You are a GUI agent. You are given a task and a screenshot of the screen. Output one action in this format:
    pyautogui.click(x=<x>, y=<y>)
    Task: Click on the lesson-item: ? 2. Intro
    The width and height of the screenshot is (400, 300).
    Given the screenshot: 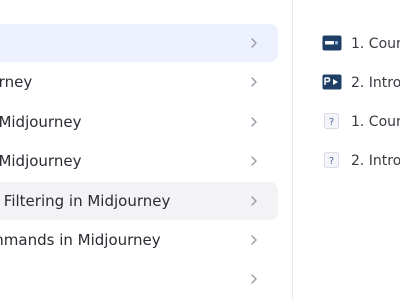 What is the action you would take?
    pyautogui.click(x=361, y=162)
    